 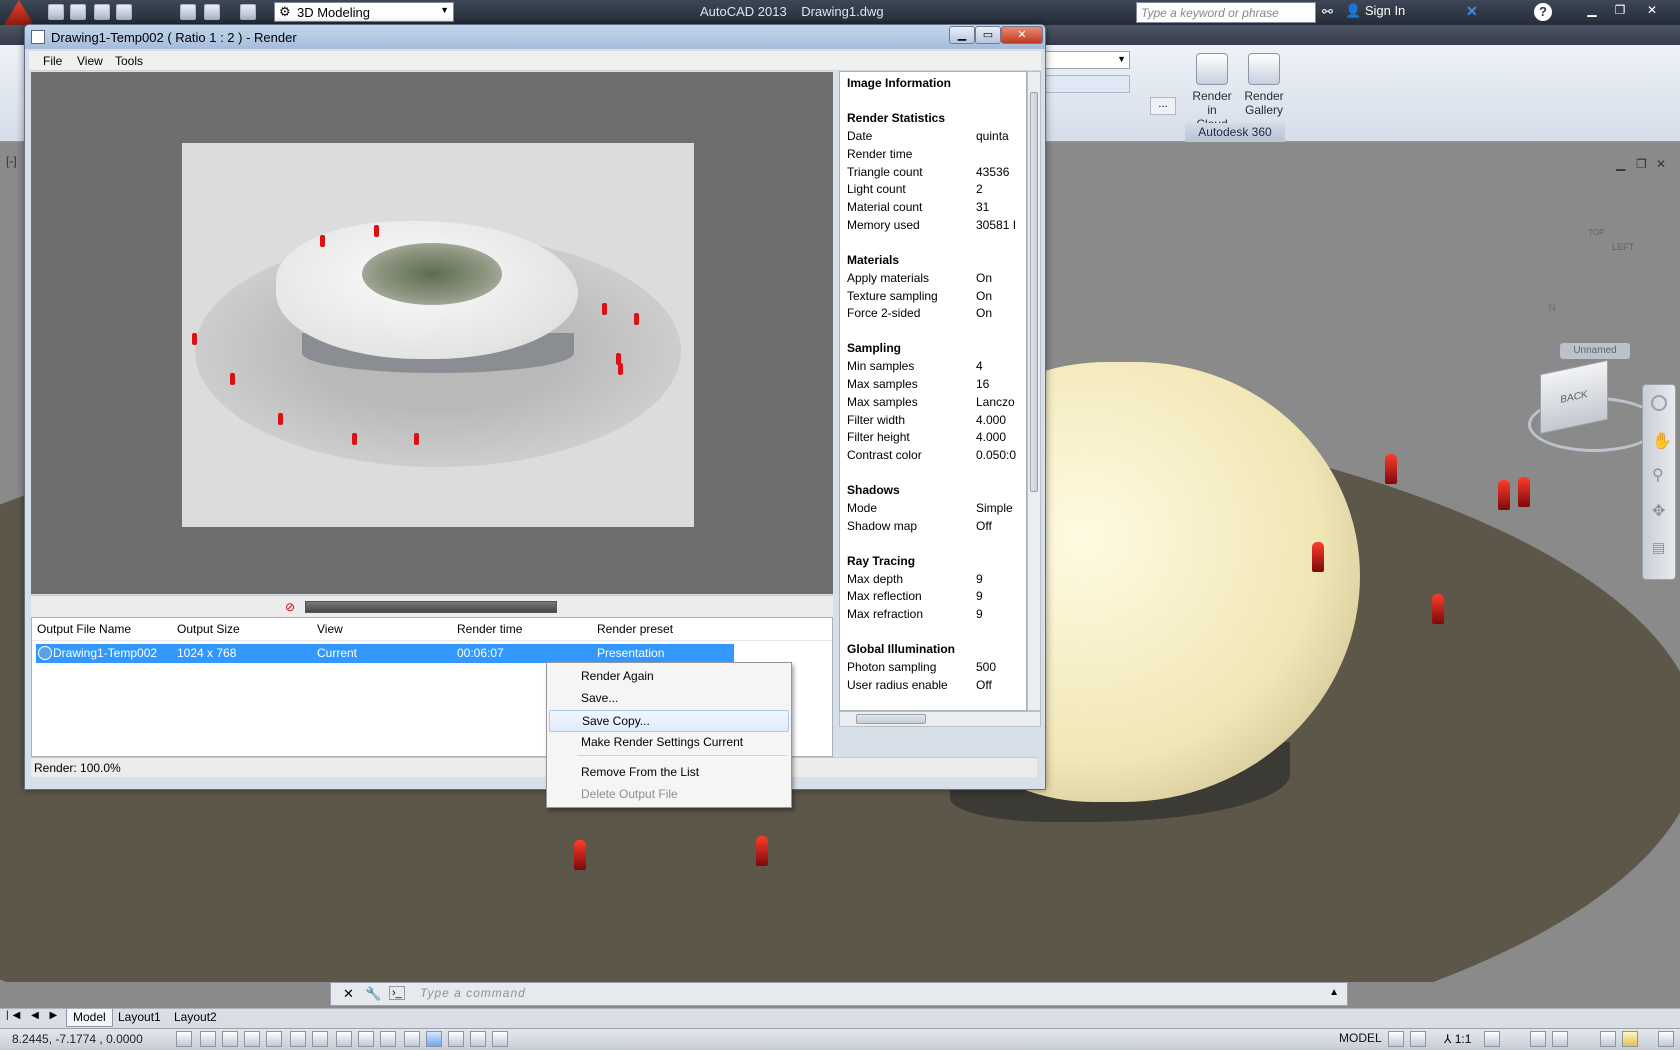 I want to click on undo-icon, so click(x=212, y=12).